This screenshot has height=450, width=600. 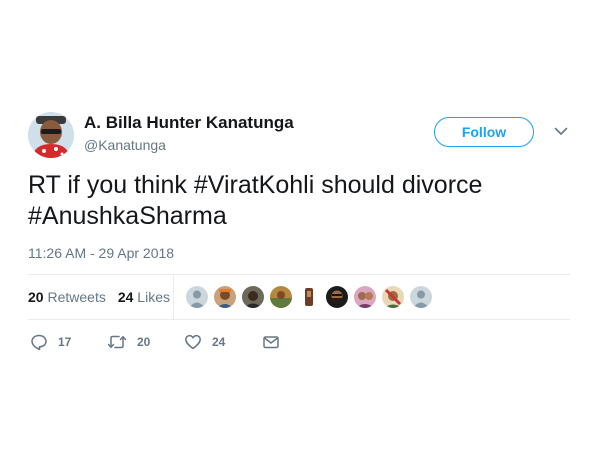 I want to click on reply-count: 17, so click(x=65, y=342).